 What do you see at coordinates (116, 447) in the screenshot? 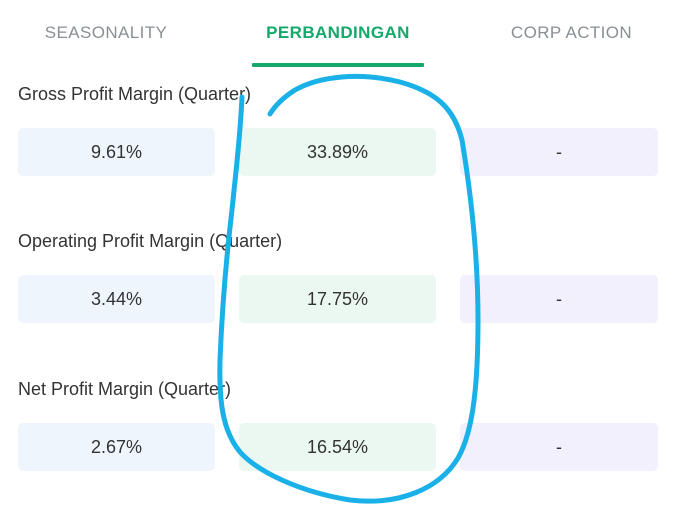
I see `value-cell: 2.67%` at bounding box center [116, 447].